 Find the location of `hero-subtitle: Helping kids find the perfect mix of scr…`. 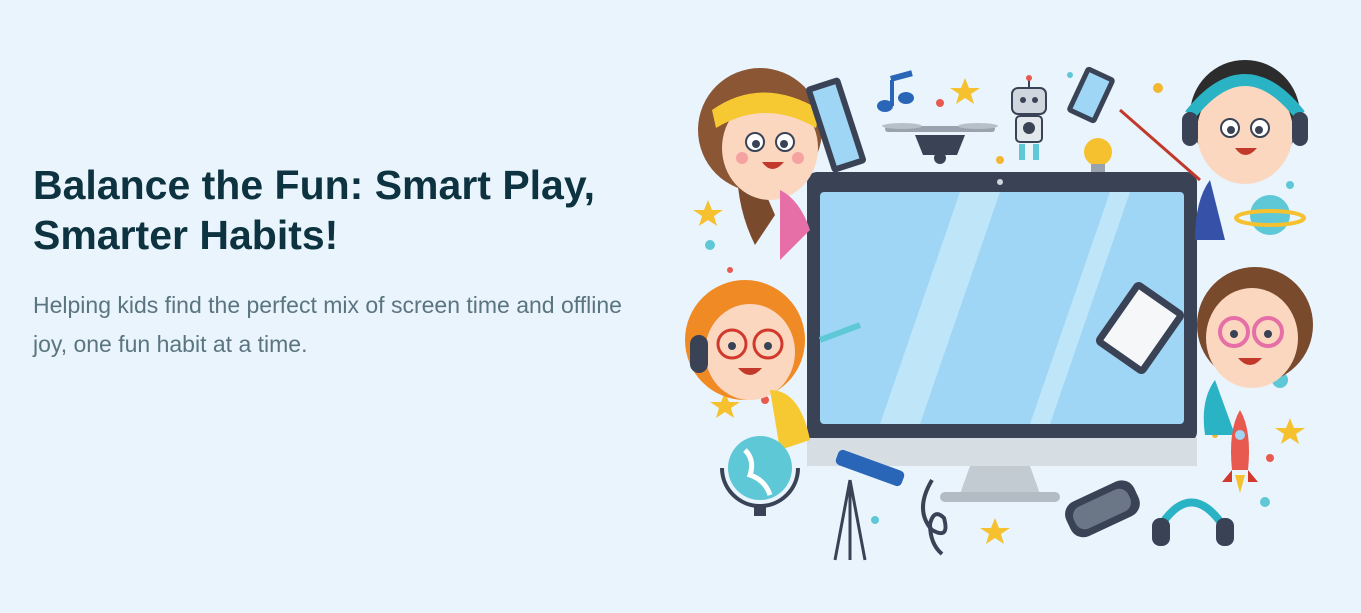

hero-subtitle: Helping kids find the perfect mix of scr… is located at coordinates (327, 324).